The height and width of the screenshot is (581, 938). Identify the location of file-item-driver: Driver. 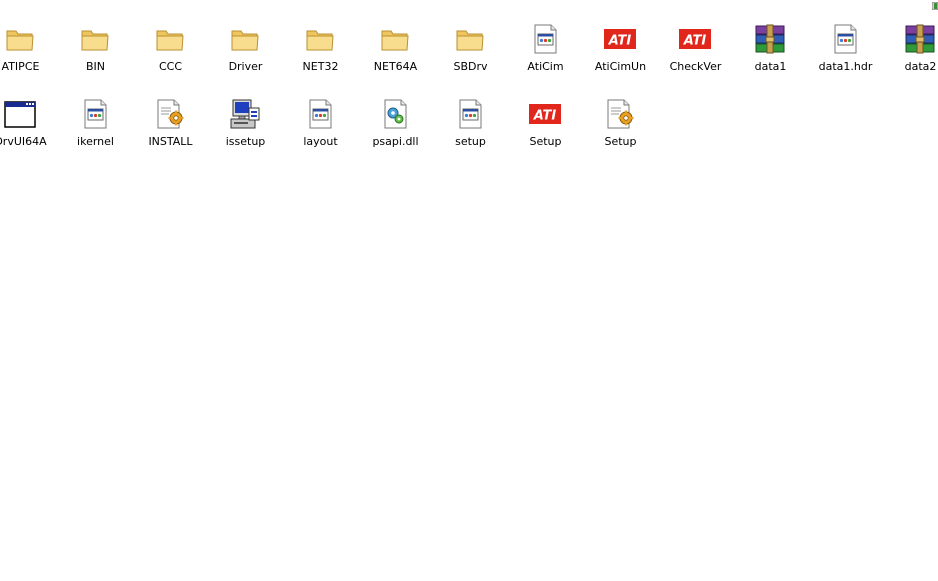
(245, 42).